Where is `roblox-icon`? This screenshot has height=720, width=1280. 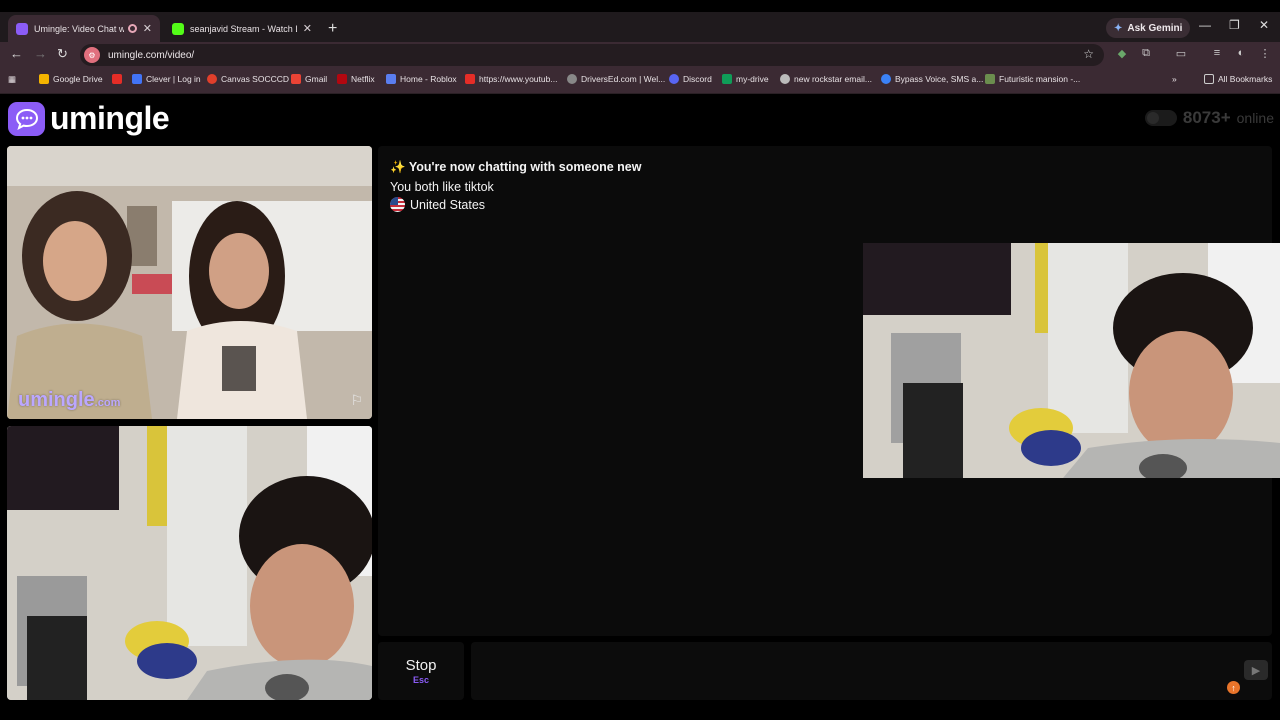 roblox-icon is located at coordinates (391, 79).